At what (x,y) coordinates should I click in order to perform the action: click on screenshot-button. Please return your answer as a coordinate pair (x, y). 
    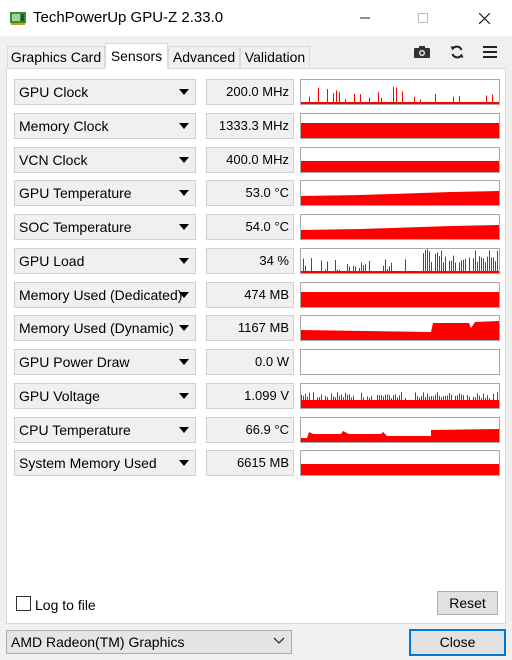
    Looking at the image, I should click on (422, 52).